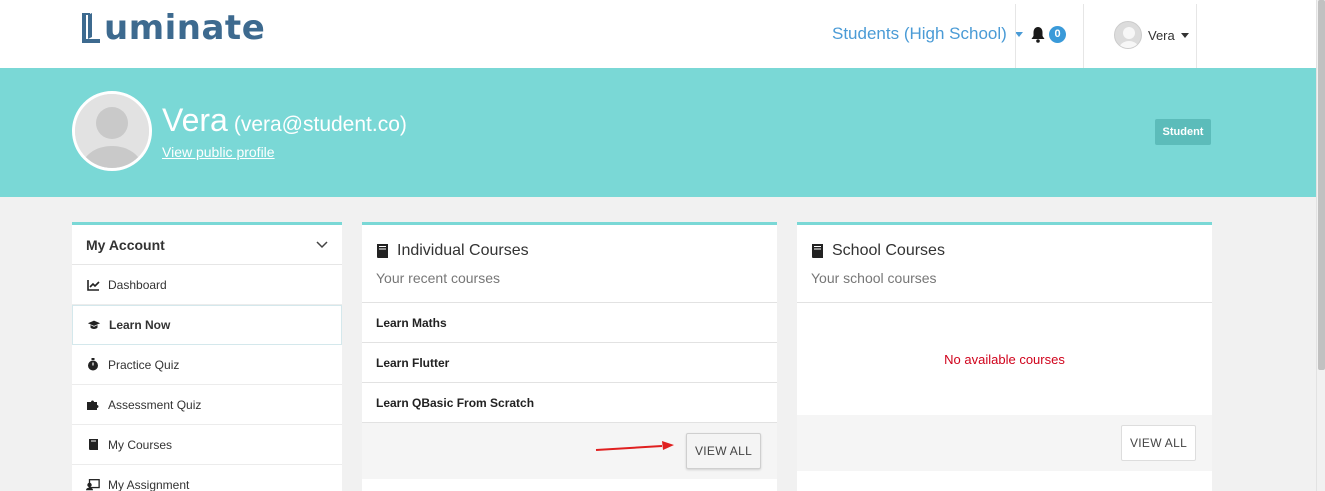 Image resolution: width=1325 pixels, height=491 pixels. What do you see at coordinates (93, 365) in the screenshot?
I see `stopwatch-icon` at bounding box center [93, 365].